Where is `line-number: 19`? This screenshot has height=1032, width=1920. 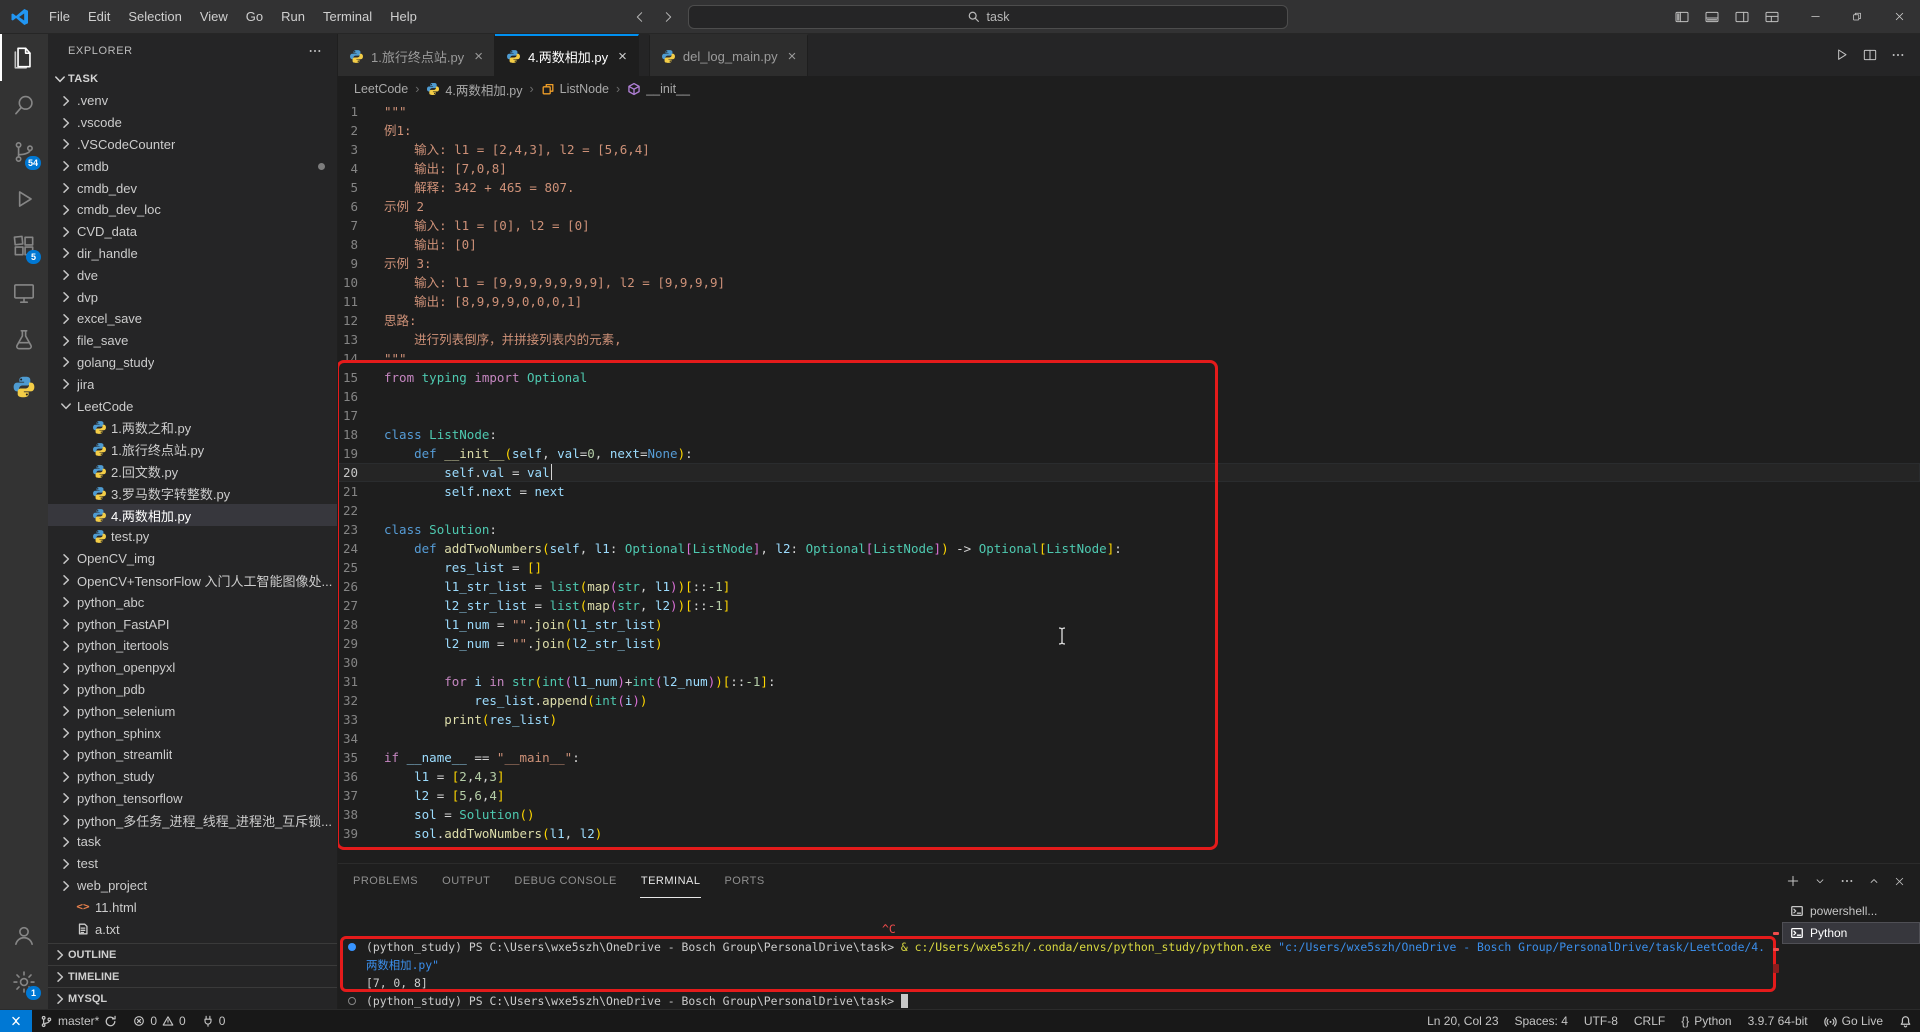
line-number: 19 is located at coordinates (361, 453).